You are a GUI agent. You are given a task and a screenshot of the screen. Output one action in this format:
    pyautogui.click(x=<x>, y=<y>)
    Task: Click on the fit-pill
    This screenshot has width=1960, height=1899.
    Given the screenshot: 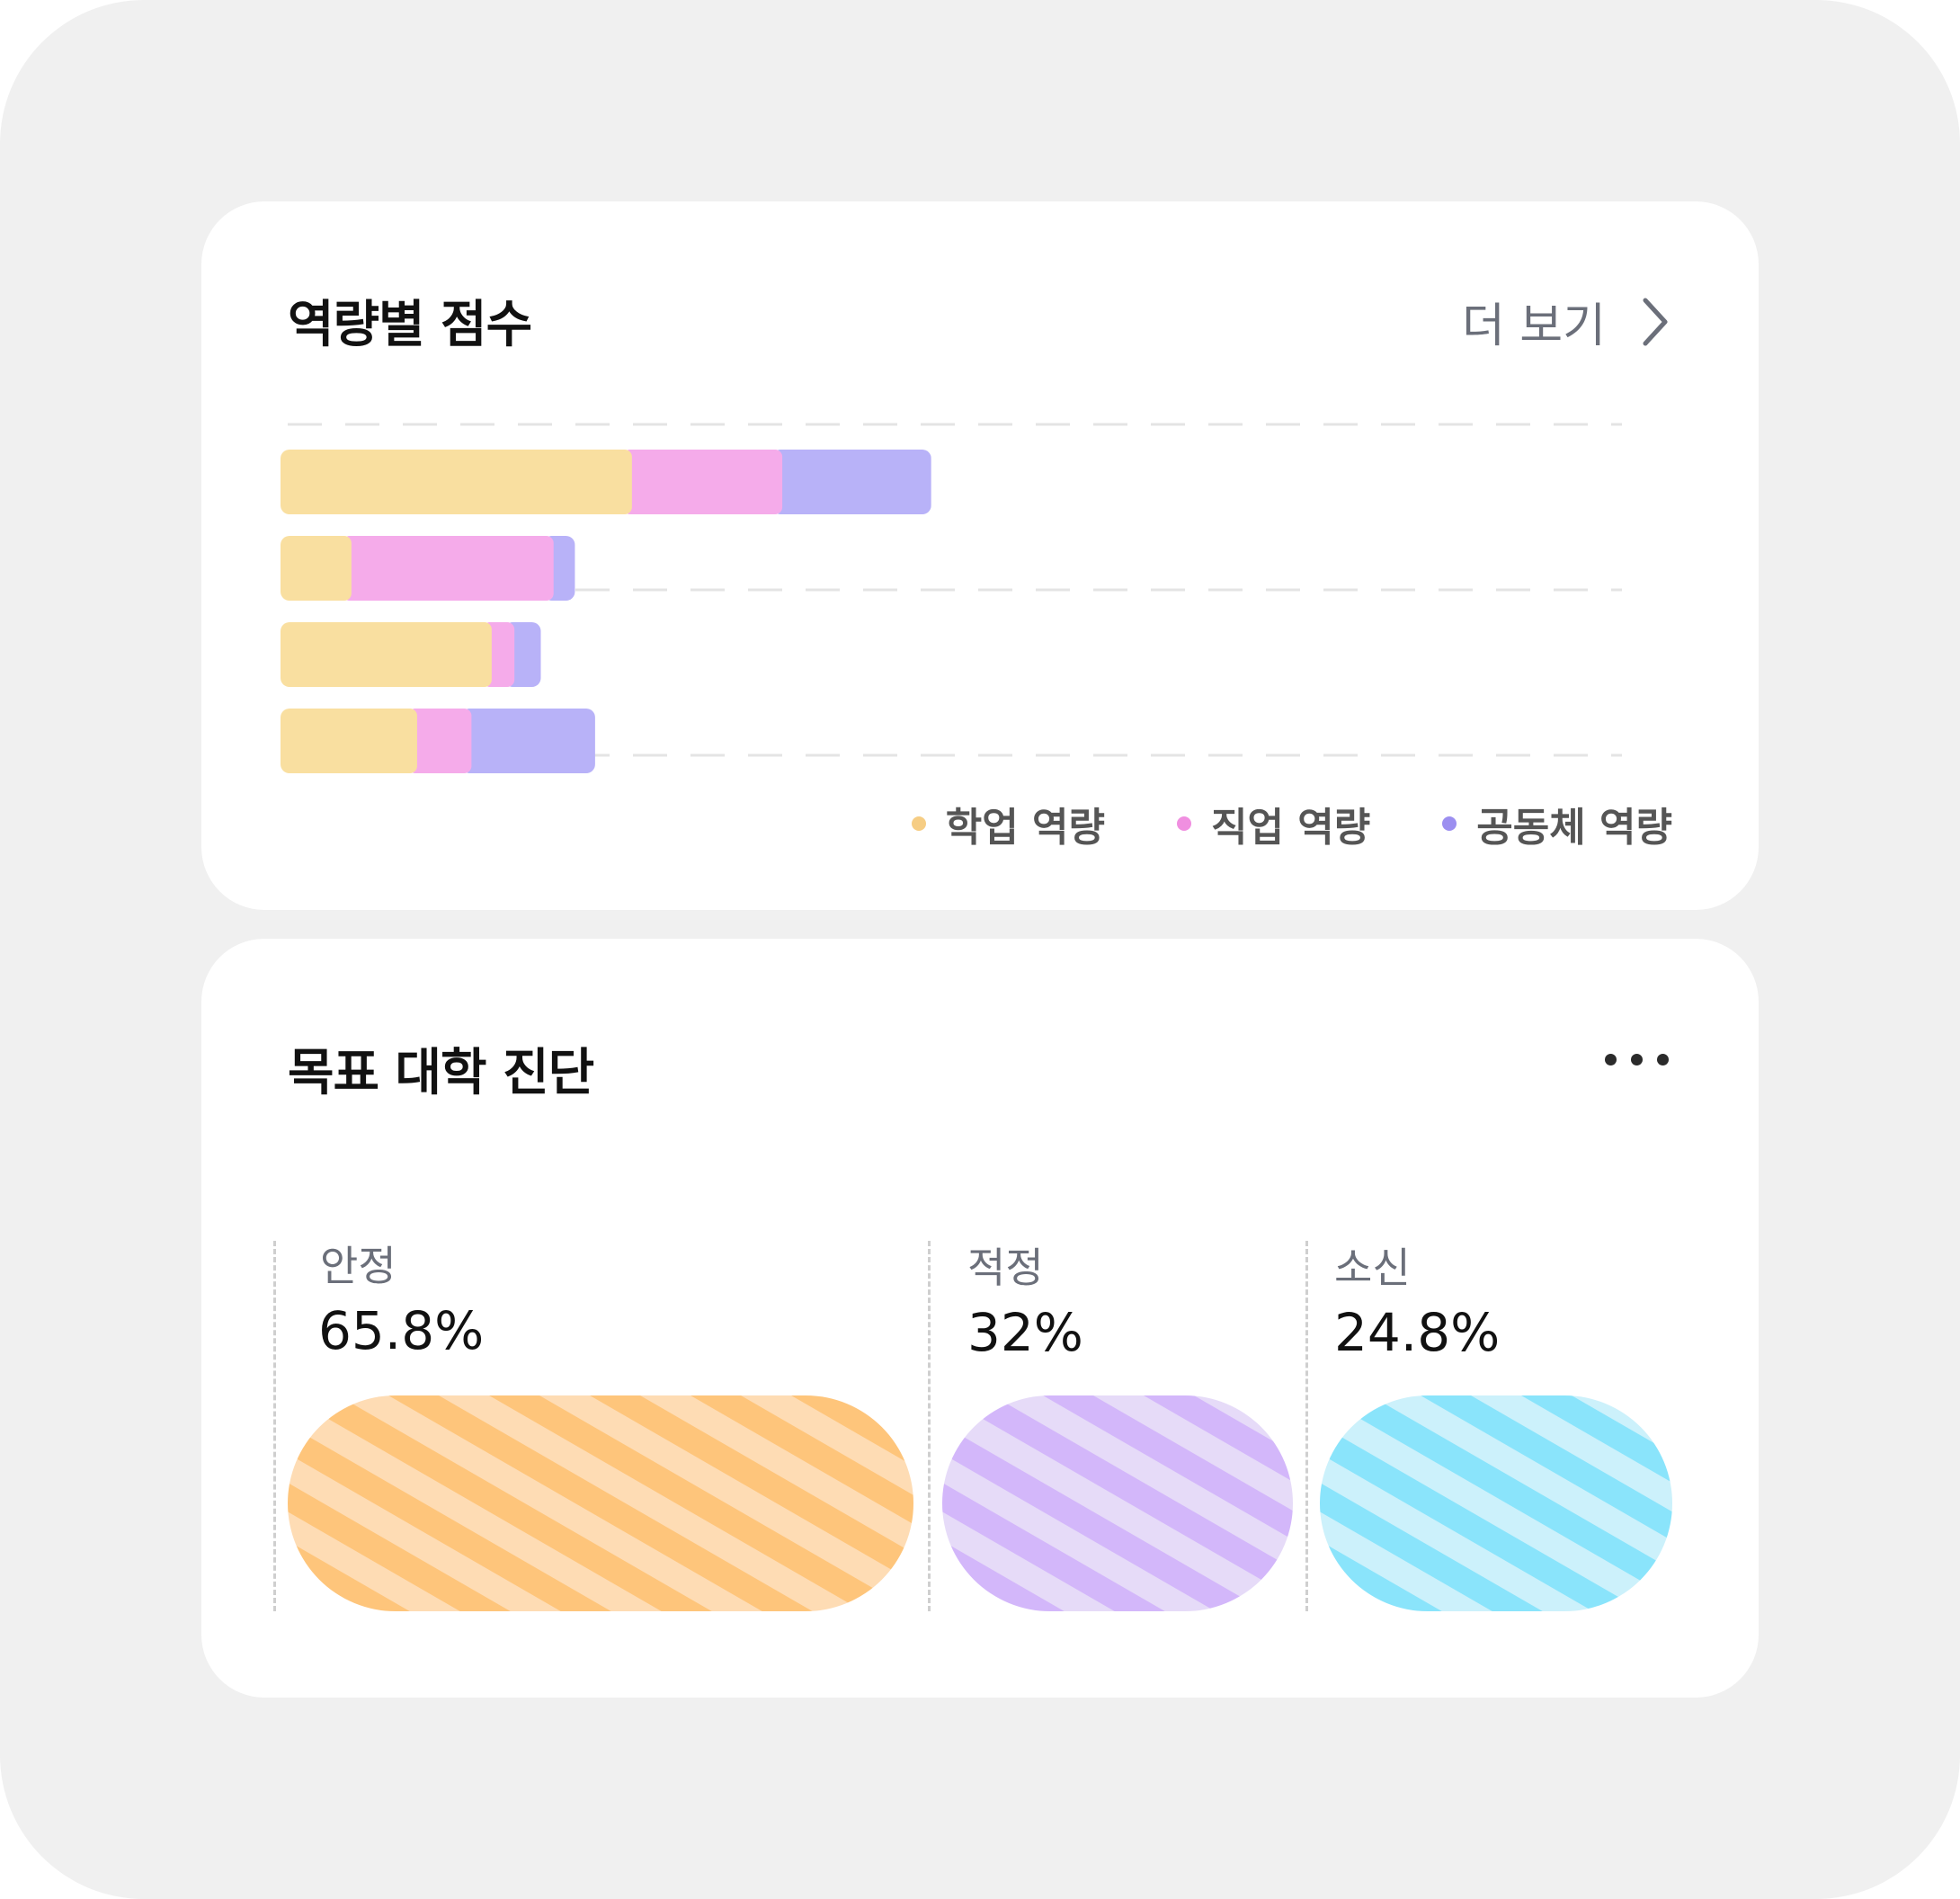 What is the action you would take?
    pyautogui.click(x=1117, y=1503)
    